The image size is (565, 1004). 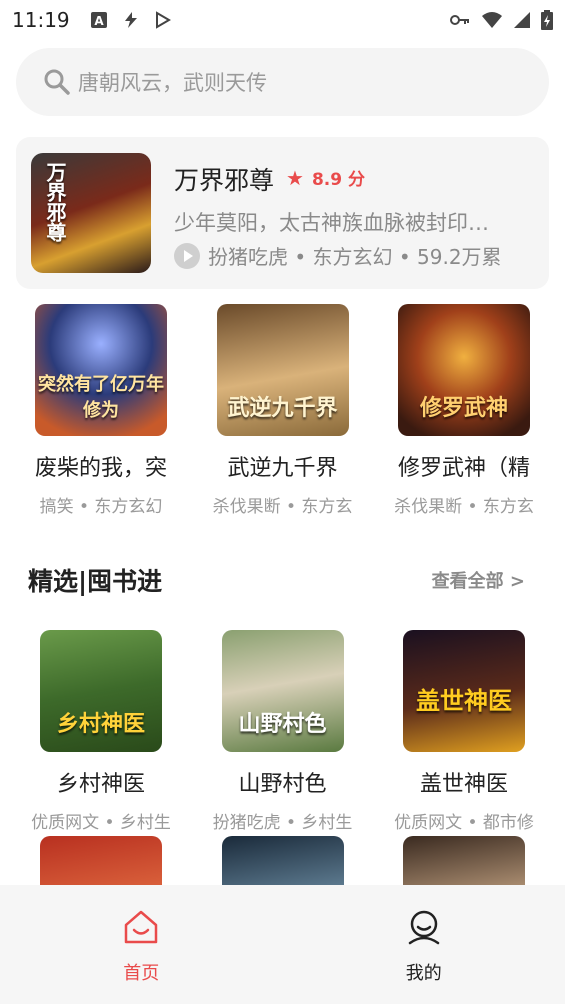 What do you see at coordinates (91, 213) in the screenshot?
I see `featured-book-cover: 万界邪尊` at bounding box center [91, 213].